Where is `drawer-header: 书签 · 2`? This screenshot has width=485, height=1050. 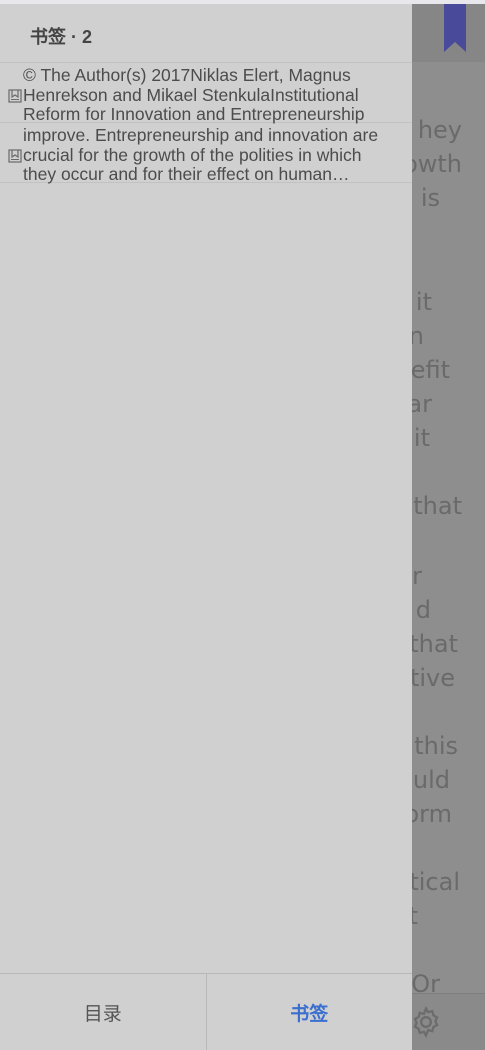
drawer-header: 书签 · 2 is located at coordinates (206, 33).